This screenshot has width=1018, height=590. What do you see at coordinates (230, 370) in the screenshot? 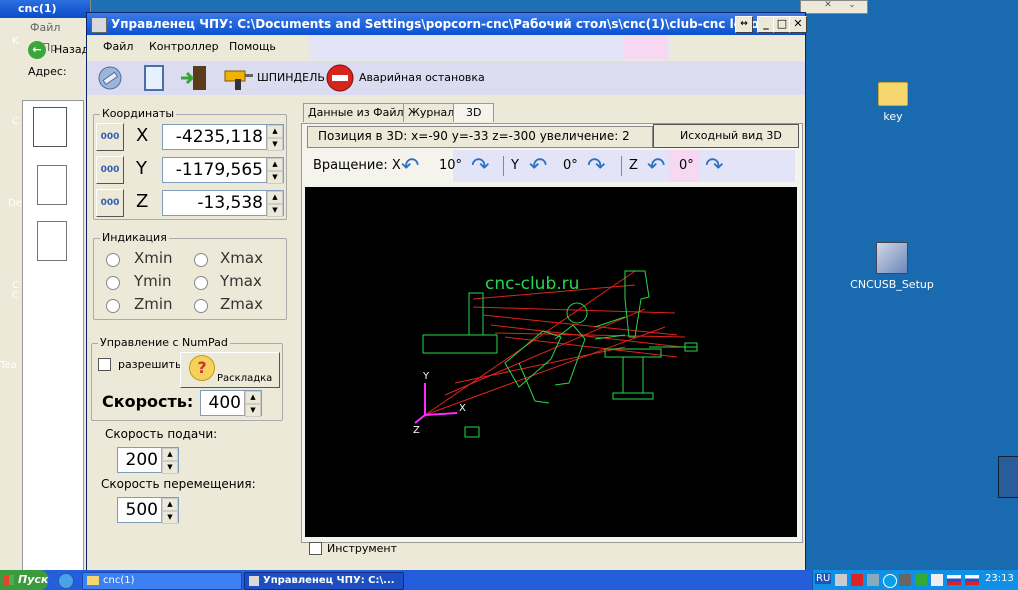
I see `layout-button: ? Раскладка` at bounding box center [230, 370].